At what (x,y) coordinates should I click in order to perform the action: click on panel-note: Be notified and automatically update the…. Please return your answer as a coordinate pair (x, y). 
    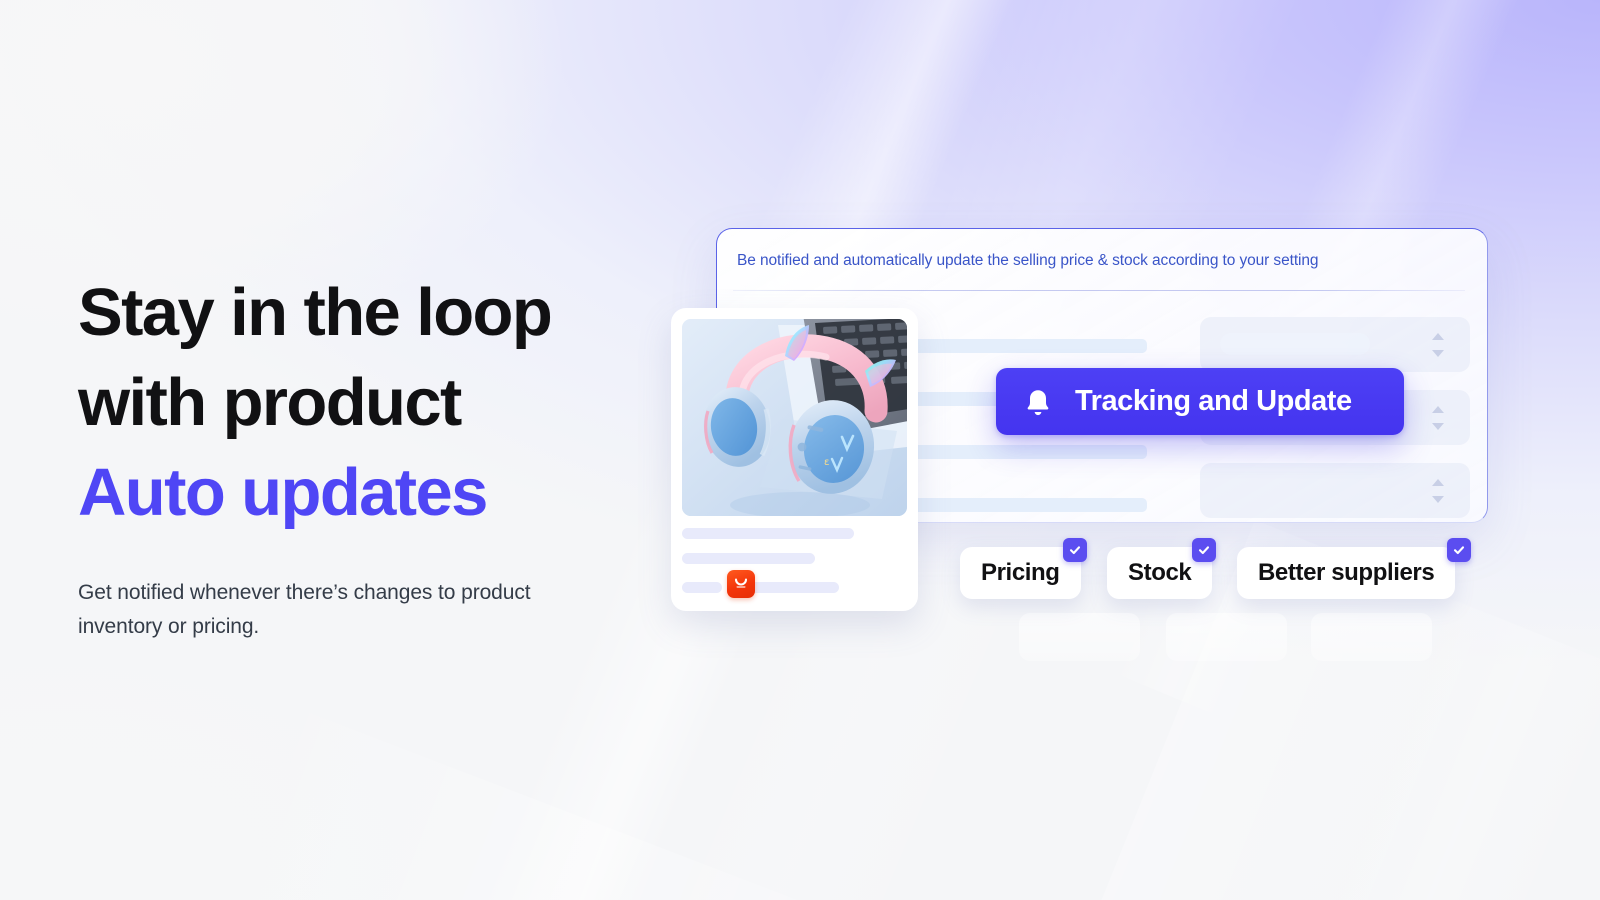
    Looking at the image, I should click on (1028, 260).